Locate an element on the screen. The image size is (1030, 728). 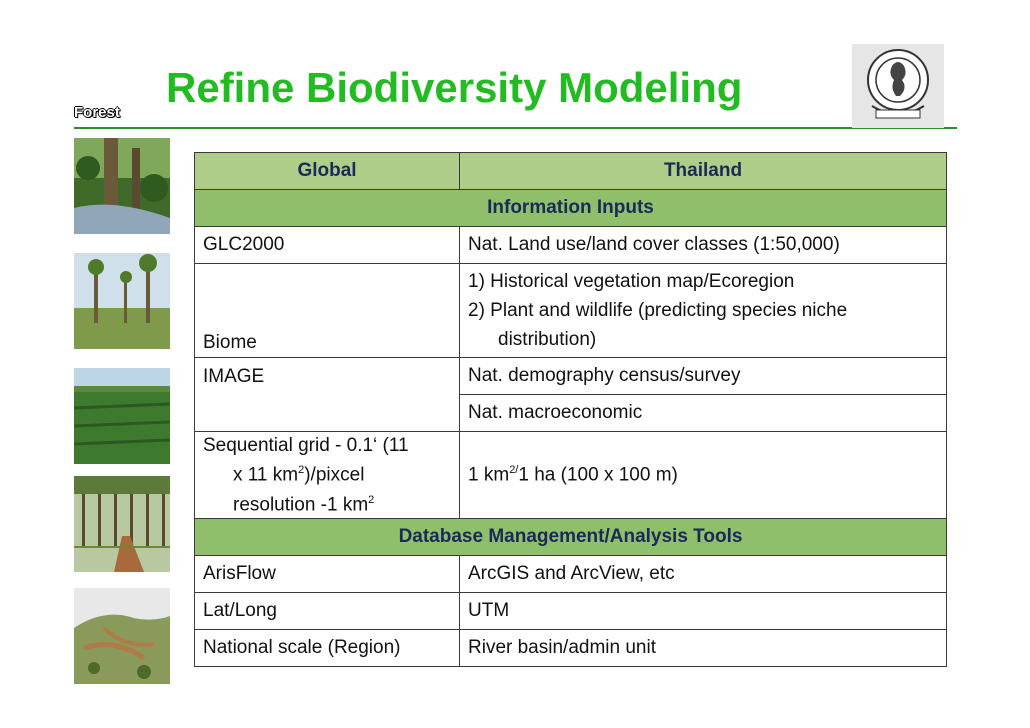
cell-line: resolution -1 km2 is located at coordinates (304, 504).